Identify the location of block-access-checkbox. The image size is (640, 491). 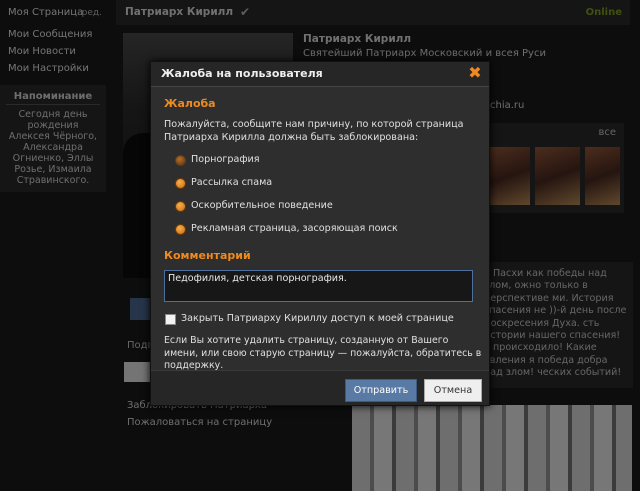
(170, 319).